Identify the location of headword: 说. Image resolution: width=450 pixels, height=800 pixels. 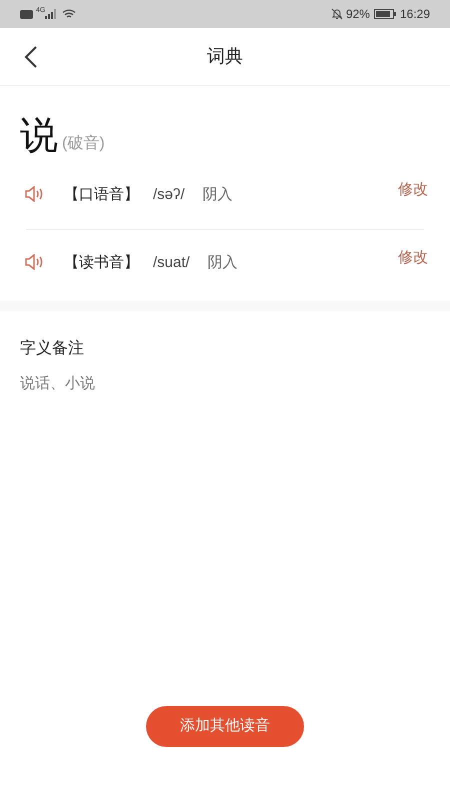
(39, 136).